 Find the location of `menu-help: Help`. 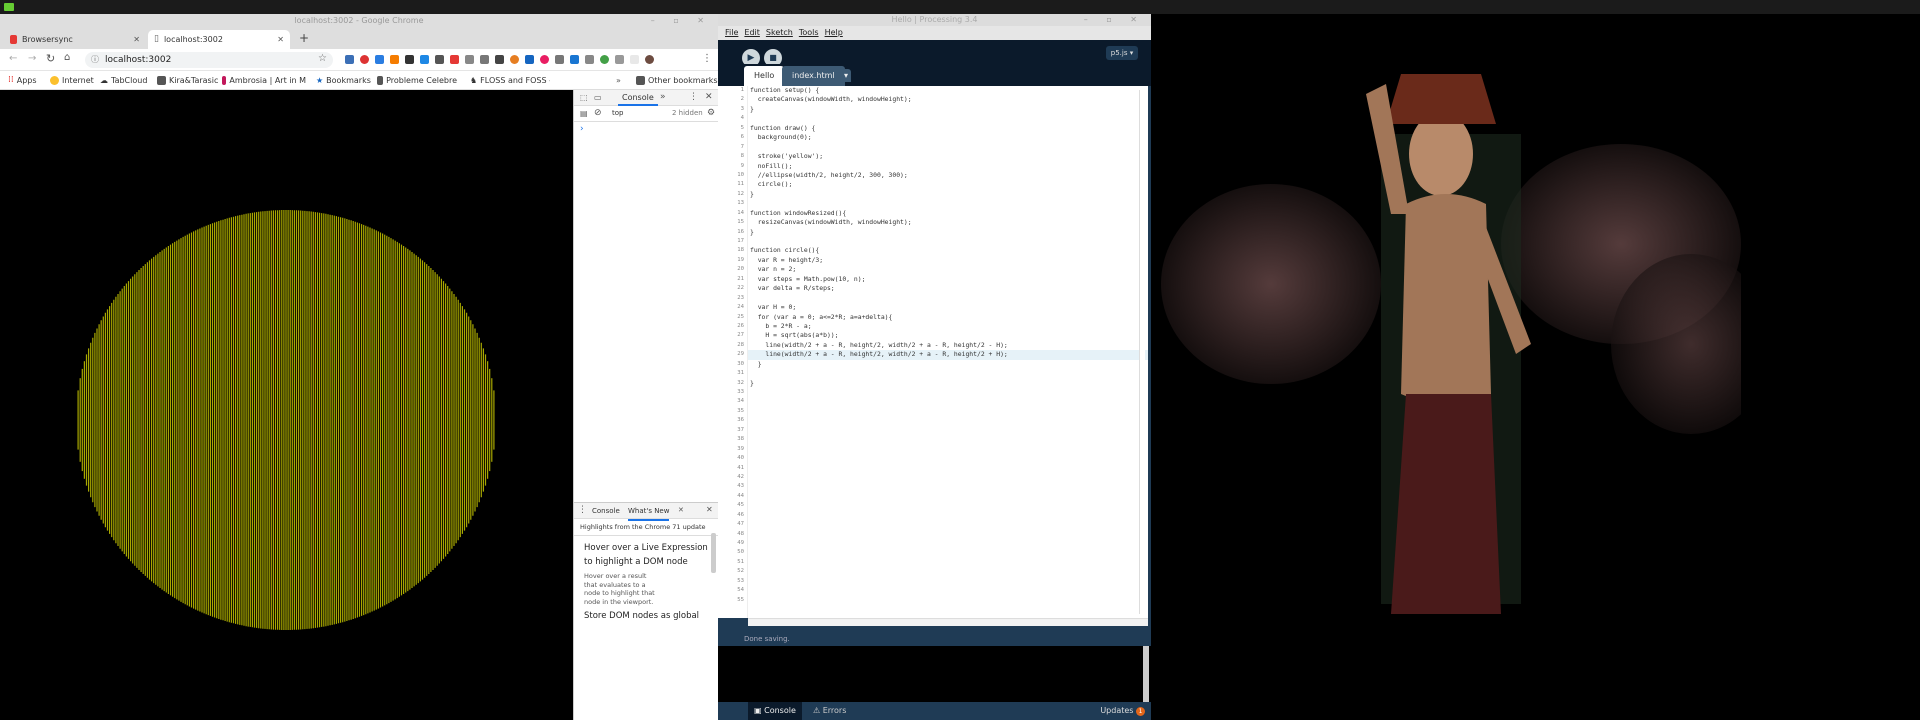

menu-help: Help is located at coordinates (834, 33).